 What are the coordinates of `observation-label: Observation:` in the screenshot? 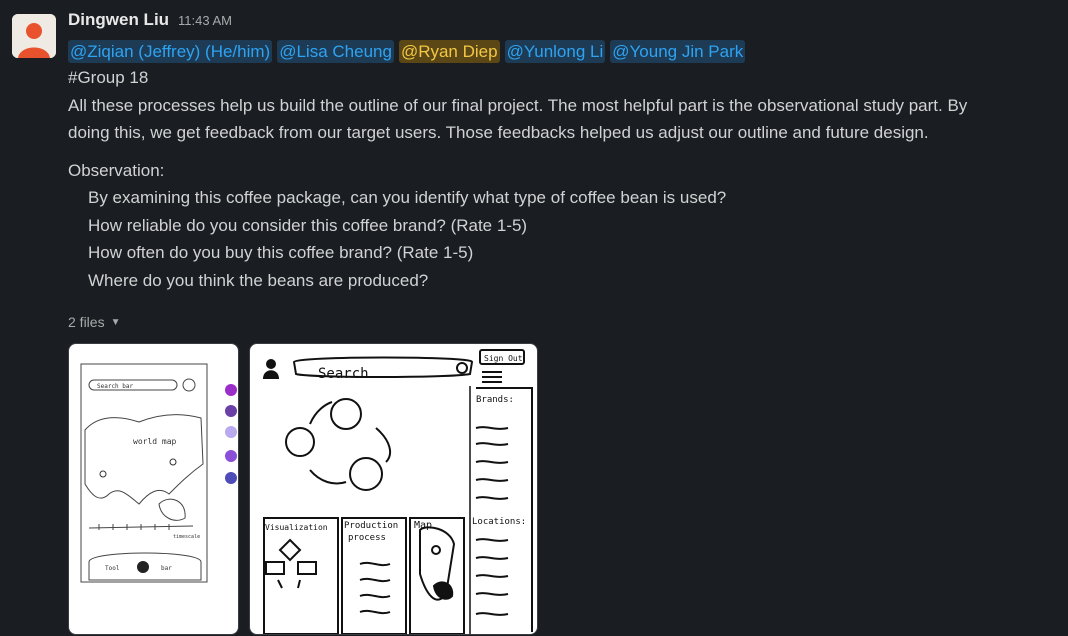 It's located at (116, 170).